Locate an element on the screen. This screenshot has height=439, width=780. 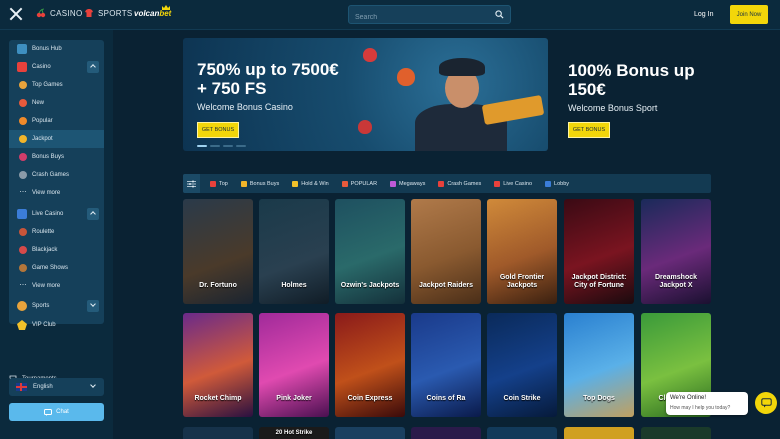
sidebar-item-vip-club: VIP Club is located at coordinates (56, 325).